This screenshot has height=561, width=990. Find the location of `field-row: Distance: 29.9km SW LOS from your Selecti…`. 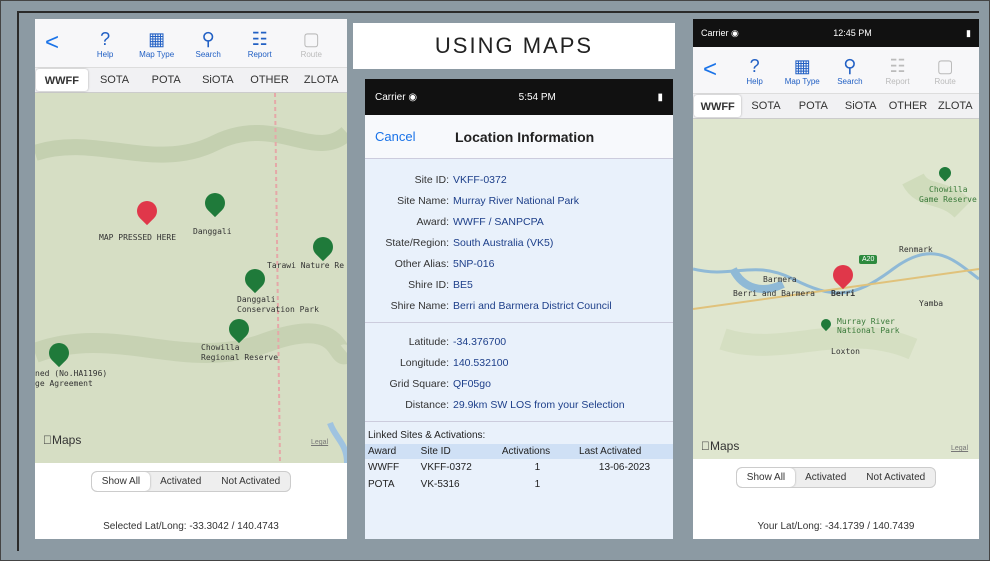

field-row: Distance: 29.9km SW LOS from your Selecti… is located at coordinates (519, 404).